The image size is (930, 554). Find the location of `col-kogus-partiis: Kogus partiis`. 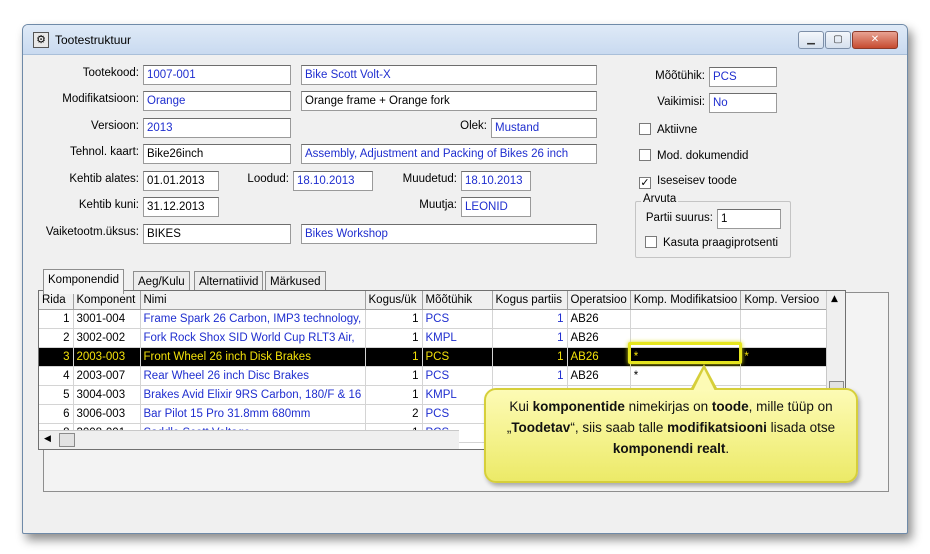

col-kogus-partiis: Kogus partiis is located at coordinates (530, 300).